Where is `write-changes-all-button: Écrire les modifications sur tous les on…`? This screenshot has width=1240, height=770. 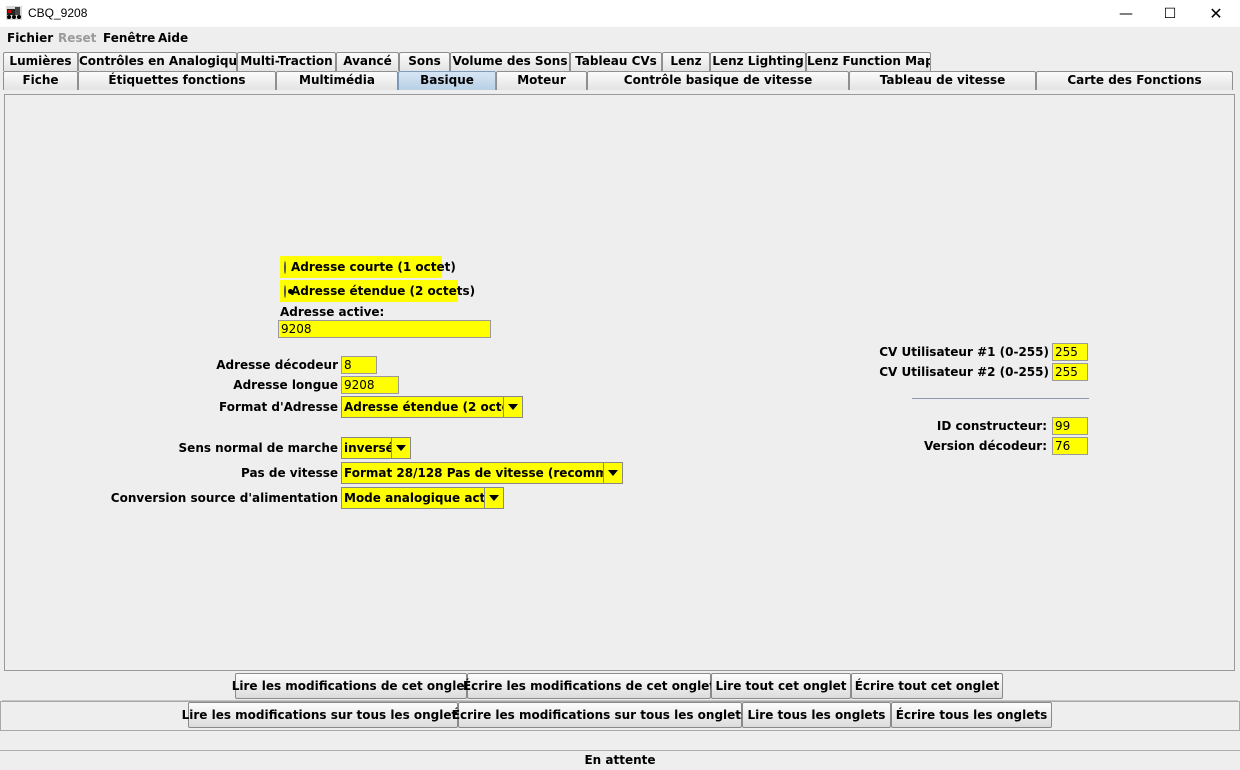 write-changes-all-button: Écrire les modifications sur tous les on… is located at coordinates (600, 715).